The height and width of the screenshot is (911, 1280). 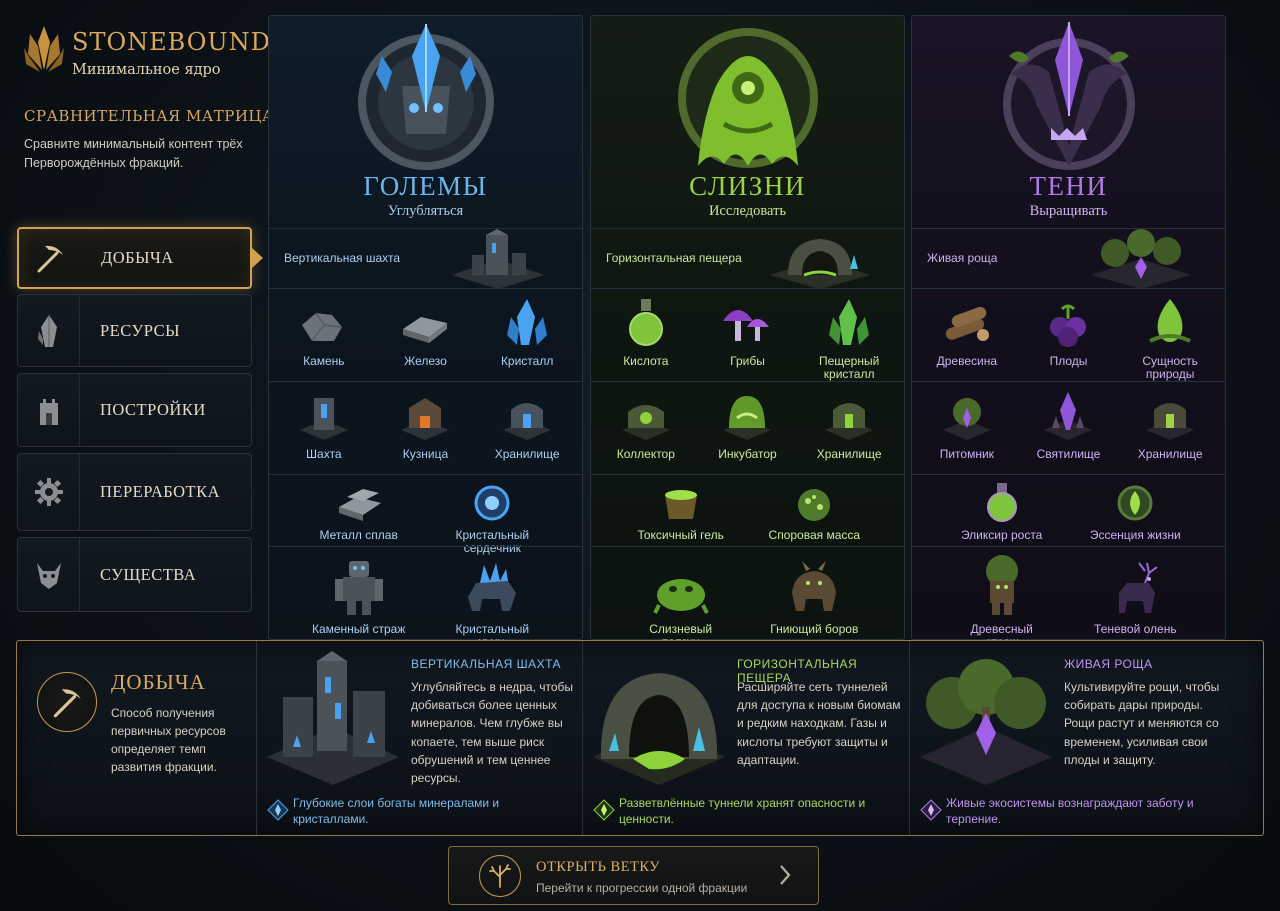 I want to click on pickaxe-icon, so click(x=50, y=258).